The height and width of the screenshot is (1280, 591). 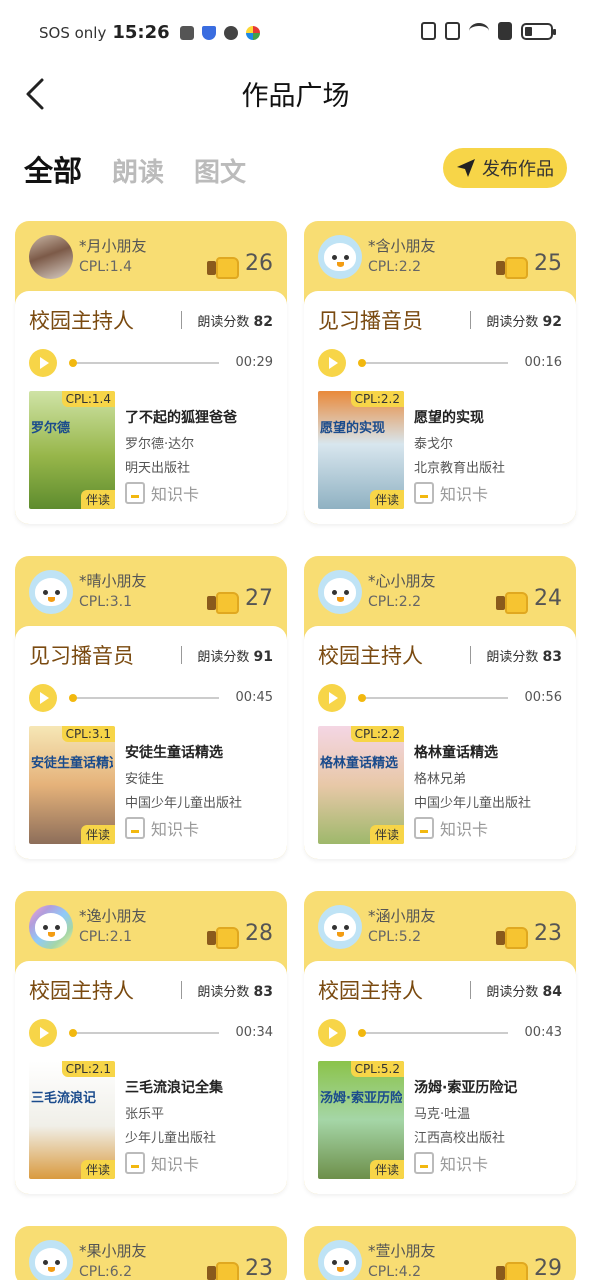 What do you see at coordinates (240, 264) in the screenshot?
I see `like-button: 26` at bounding box center [240, 264].